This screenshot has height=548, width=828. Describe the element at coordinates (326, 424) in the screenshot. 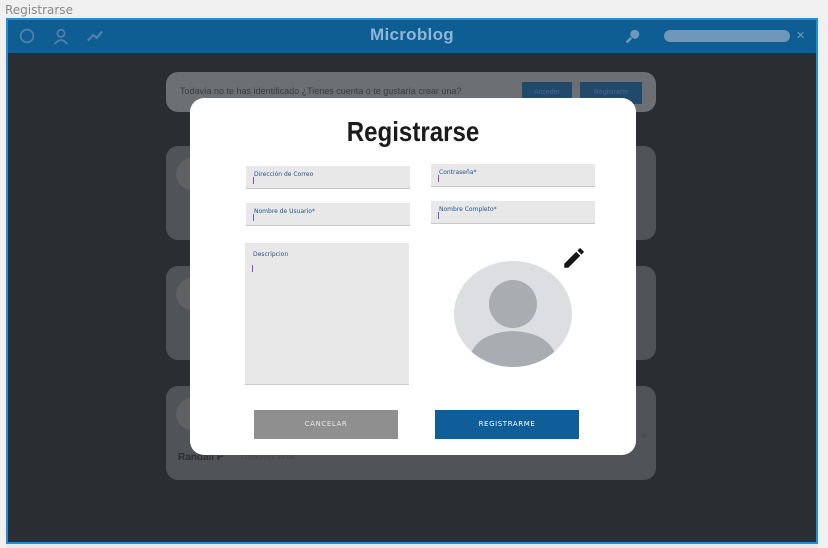

I see `cancel-button: CANCELAR` at that location.